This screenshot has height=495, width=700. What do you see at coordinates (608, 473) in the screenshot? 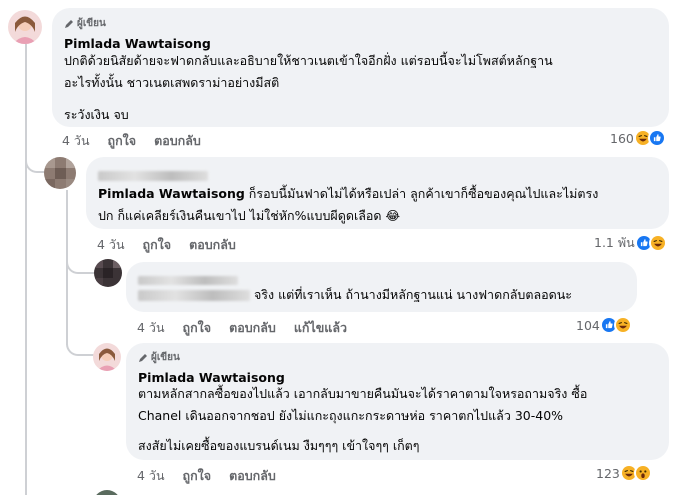
I see `reaction-count: 123` at bounding box center [608, 473].